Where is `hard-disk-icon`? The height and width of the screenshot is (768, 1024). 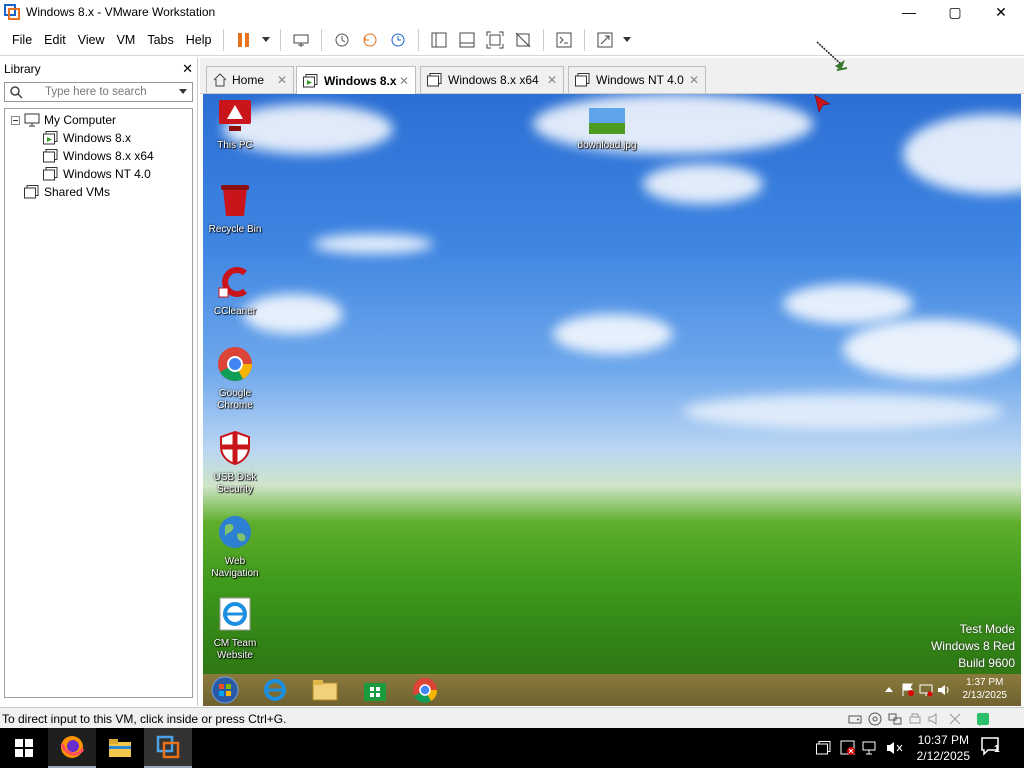
hard-disk-icon is located at coordinates (855, 719).